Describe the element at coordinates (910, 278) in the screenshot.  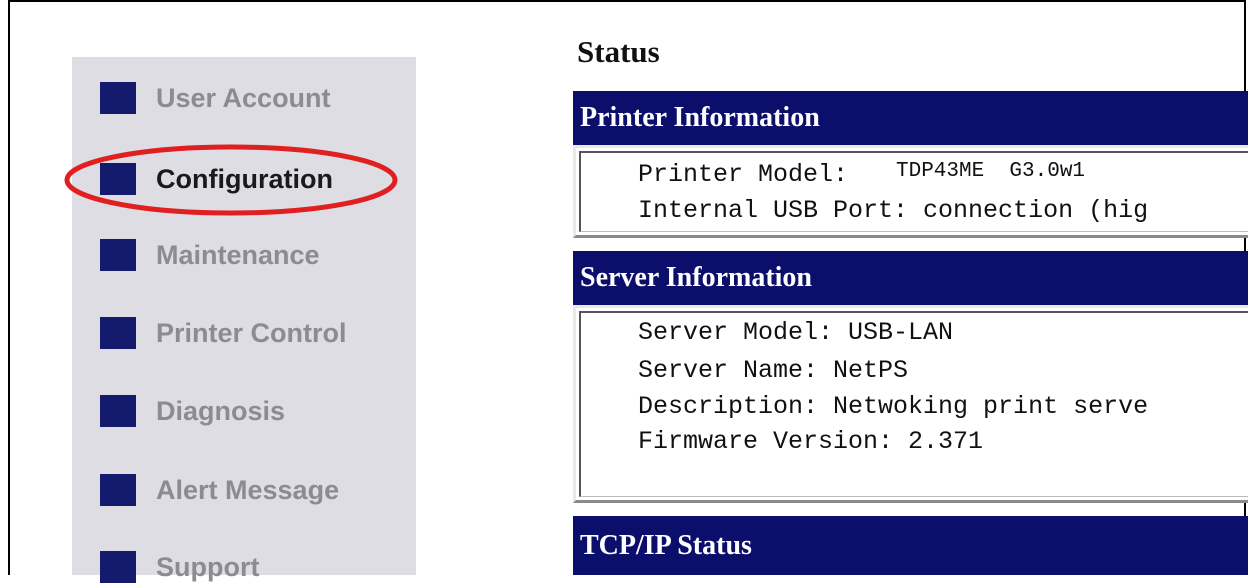
I see `server-information-header: Server Information` at that location.